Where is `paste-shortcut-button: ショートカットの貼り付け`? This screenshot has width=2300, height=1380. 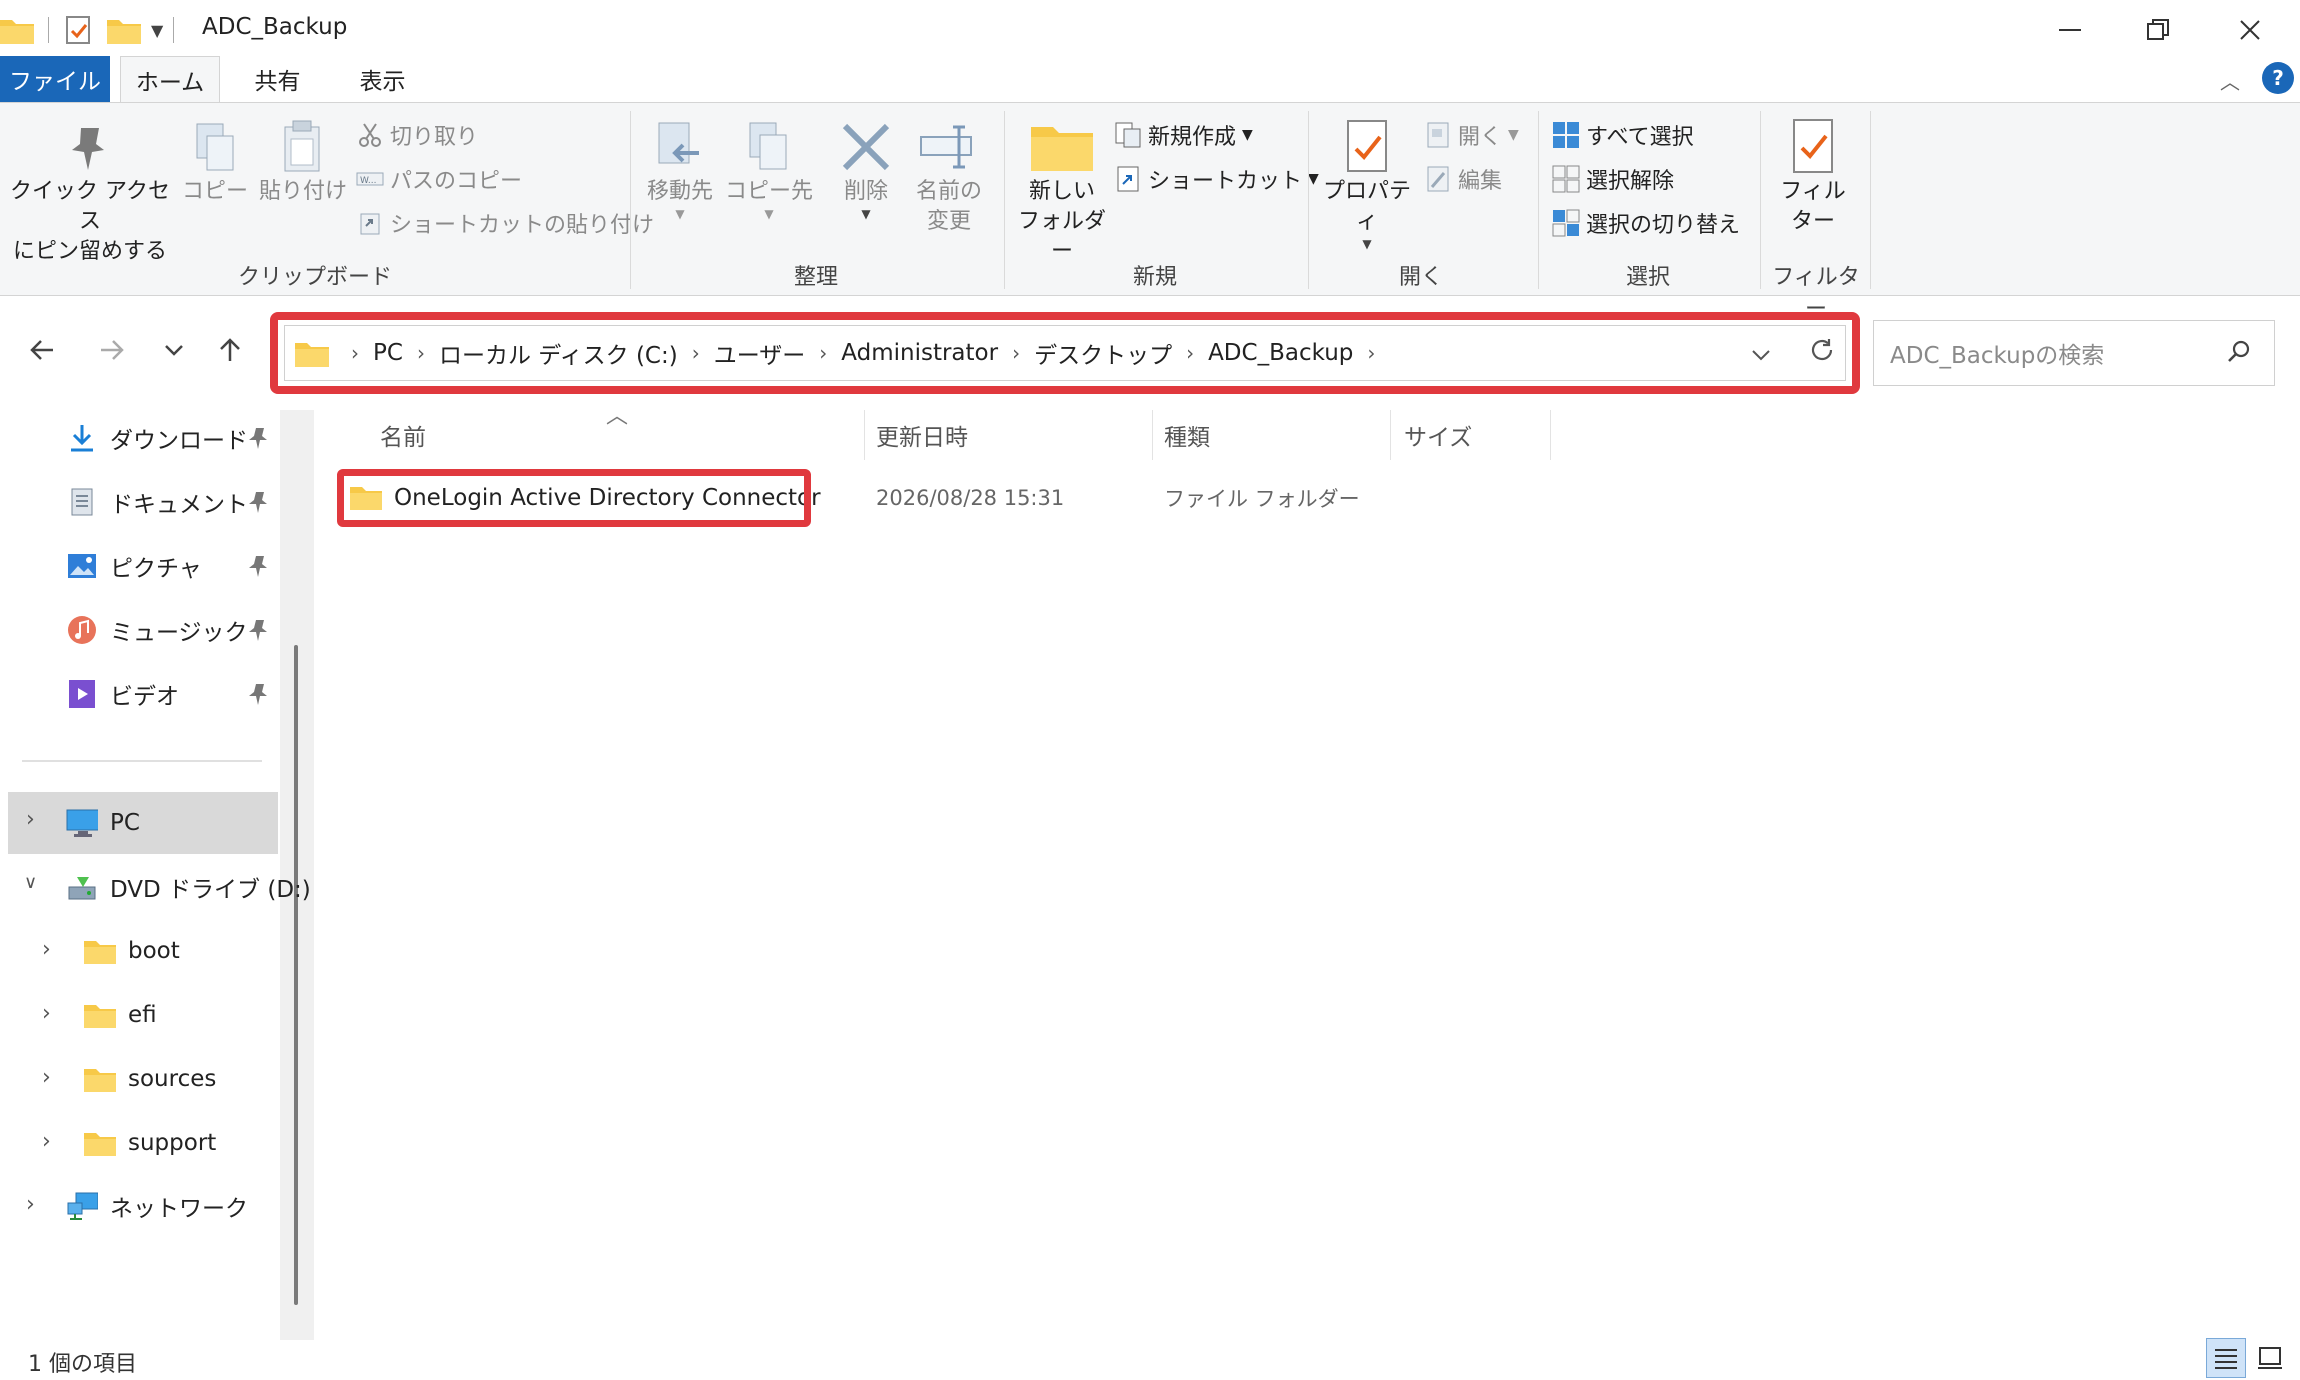 paste-shortcut-button: ショートカットの貼り付け is located at coordinates (505, 223).